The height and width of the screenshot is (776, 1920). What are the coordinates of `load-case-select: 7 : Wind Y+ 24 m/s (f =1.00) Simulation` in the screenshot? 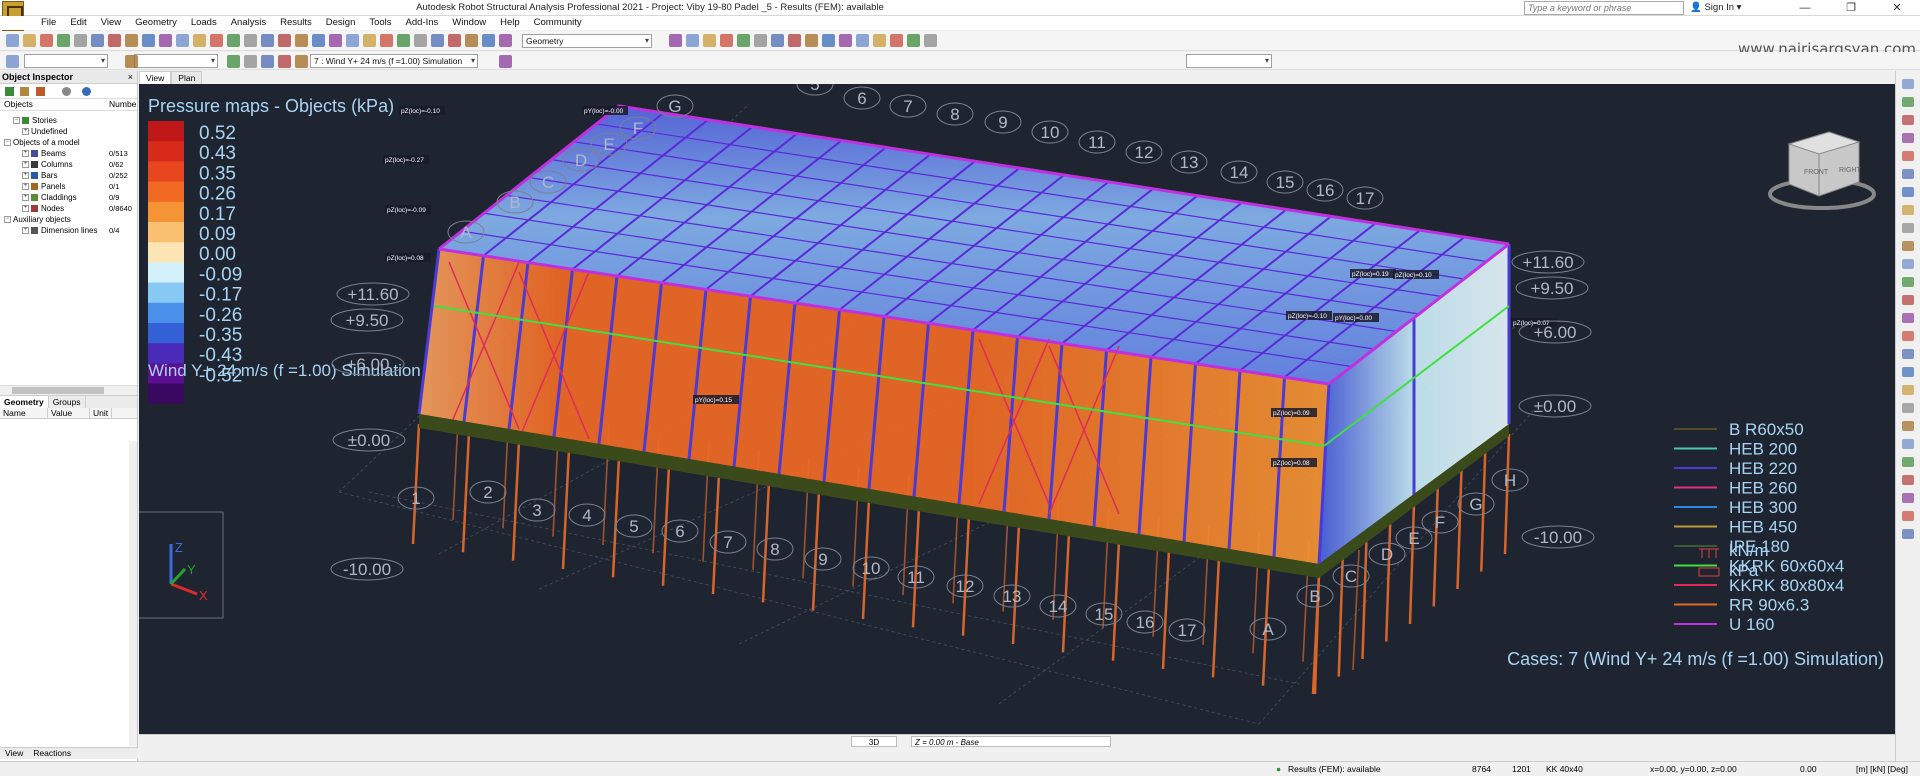 It's located at (394, 61).